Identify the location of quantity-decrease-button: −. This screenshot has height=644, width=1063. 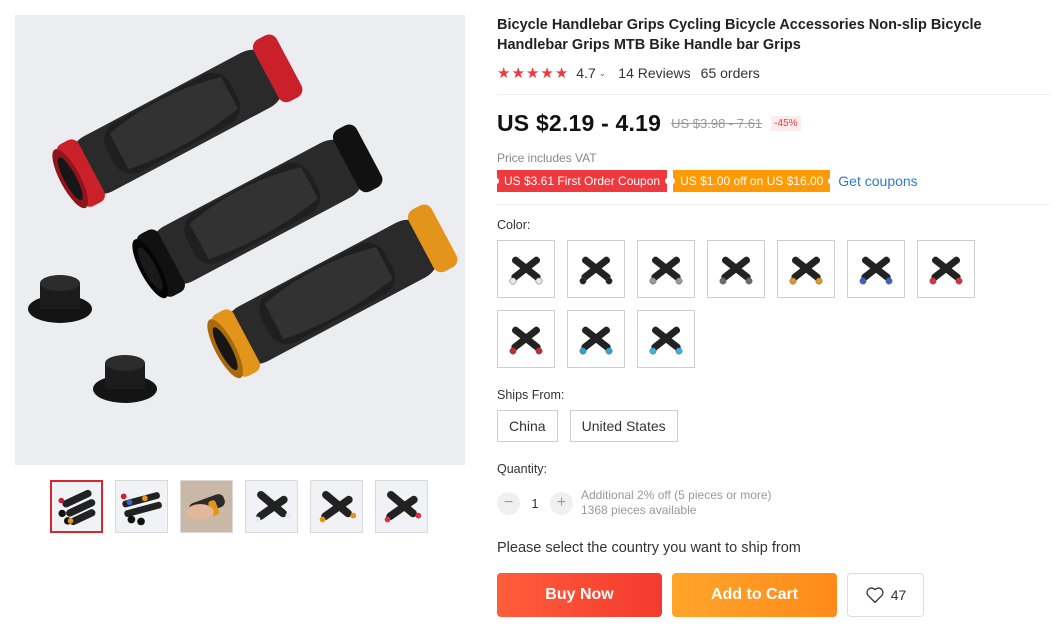
(508, 503).